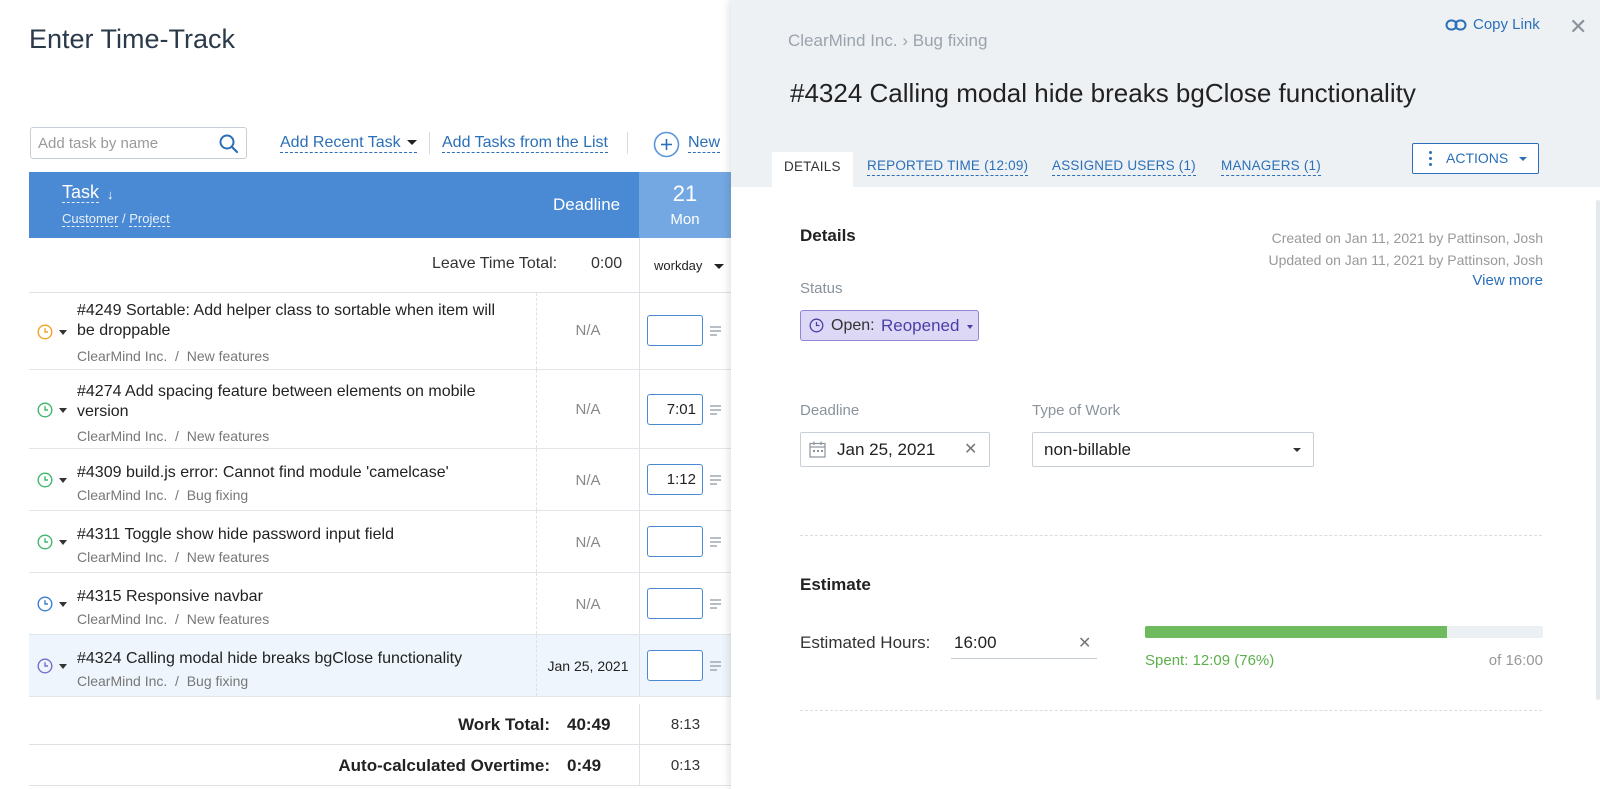 The width and height of the screenshot is (1600, 789). I want to click on estimated-hours-label: Estimated Hours:, so click(865, 642).